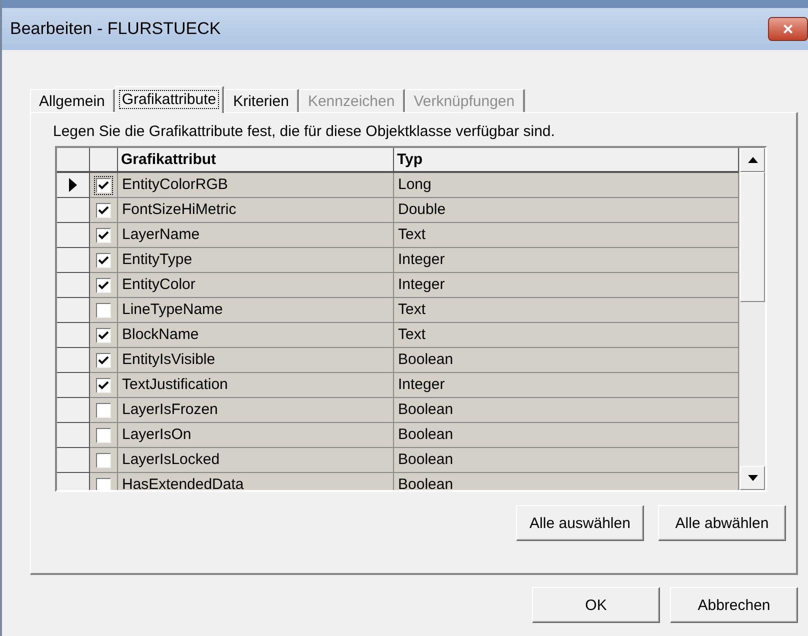 The height and width of the screenshot is (636, 808). Describe the element at coordinates (304, 131) in the screenshot. I see `description-text: Legen Sie die Grafikattribute fest, die für diese Objektklasse verfügbar sind.` at that location.